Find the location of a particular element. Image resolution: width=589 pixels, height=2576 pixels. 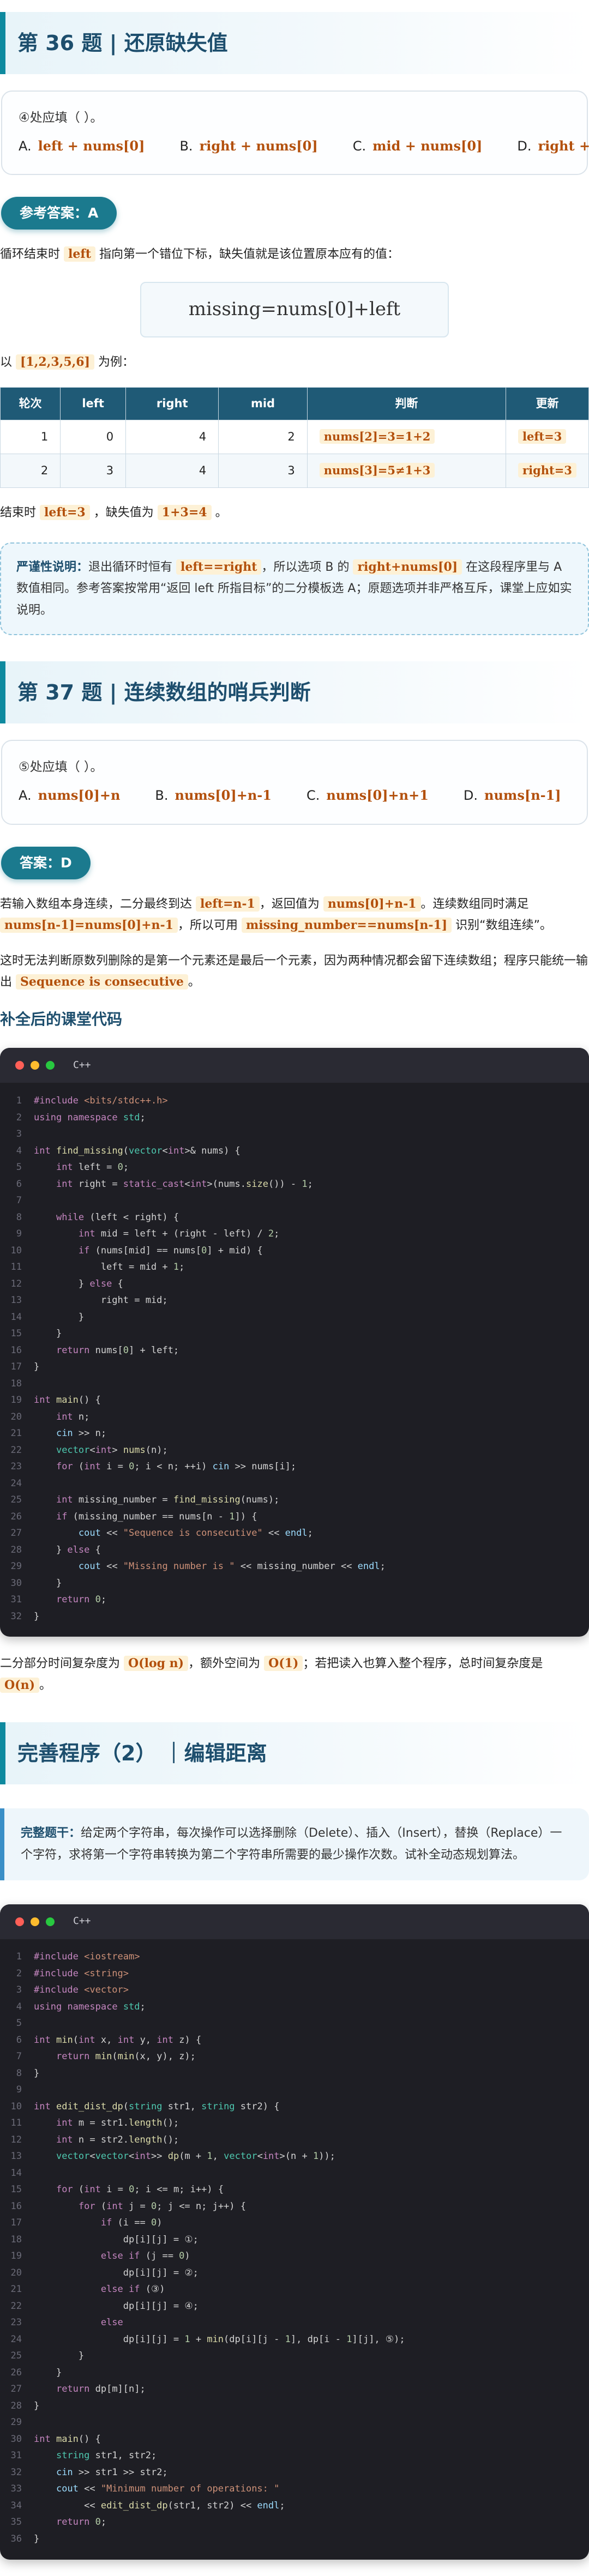

code-line: 8} is located at coordinates (294, 2074).